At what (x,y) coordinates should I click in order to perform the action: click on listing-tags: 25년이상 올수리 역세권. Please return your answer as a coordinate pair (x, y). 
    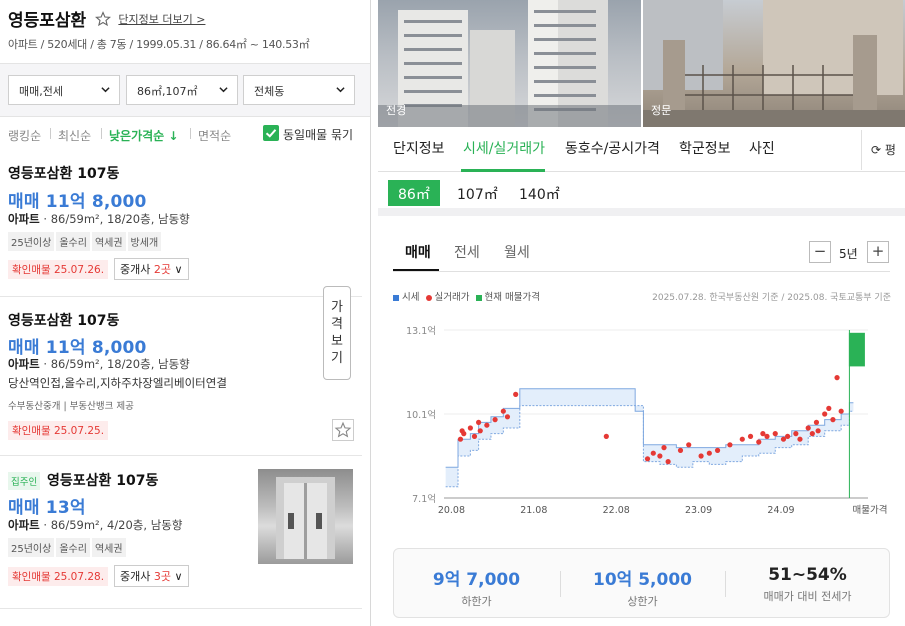
    Looking at the image, I should click on (68, 547).